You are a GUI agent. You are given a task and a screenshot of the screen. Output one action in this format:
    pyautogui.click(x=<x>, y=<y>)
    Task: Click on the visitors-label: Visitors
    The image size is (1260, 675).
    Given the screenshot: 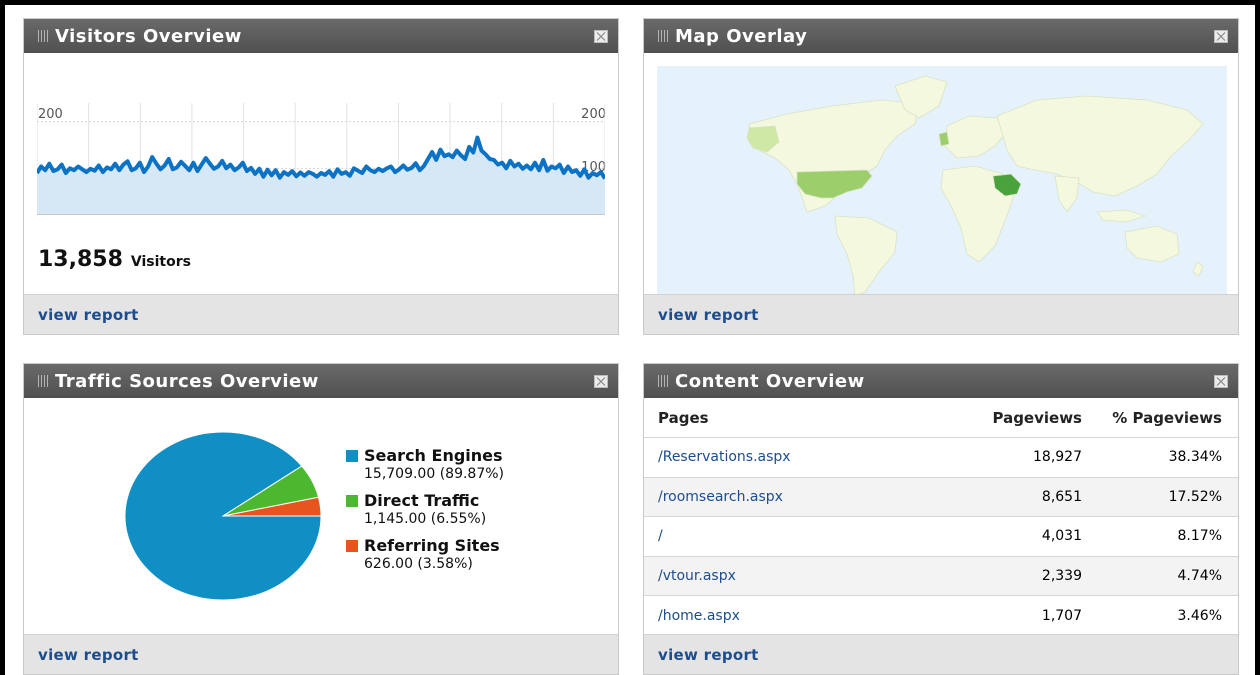 What is the action you would take?
    pyautogui.click(x=160, y=262)
    